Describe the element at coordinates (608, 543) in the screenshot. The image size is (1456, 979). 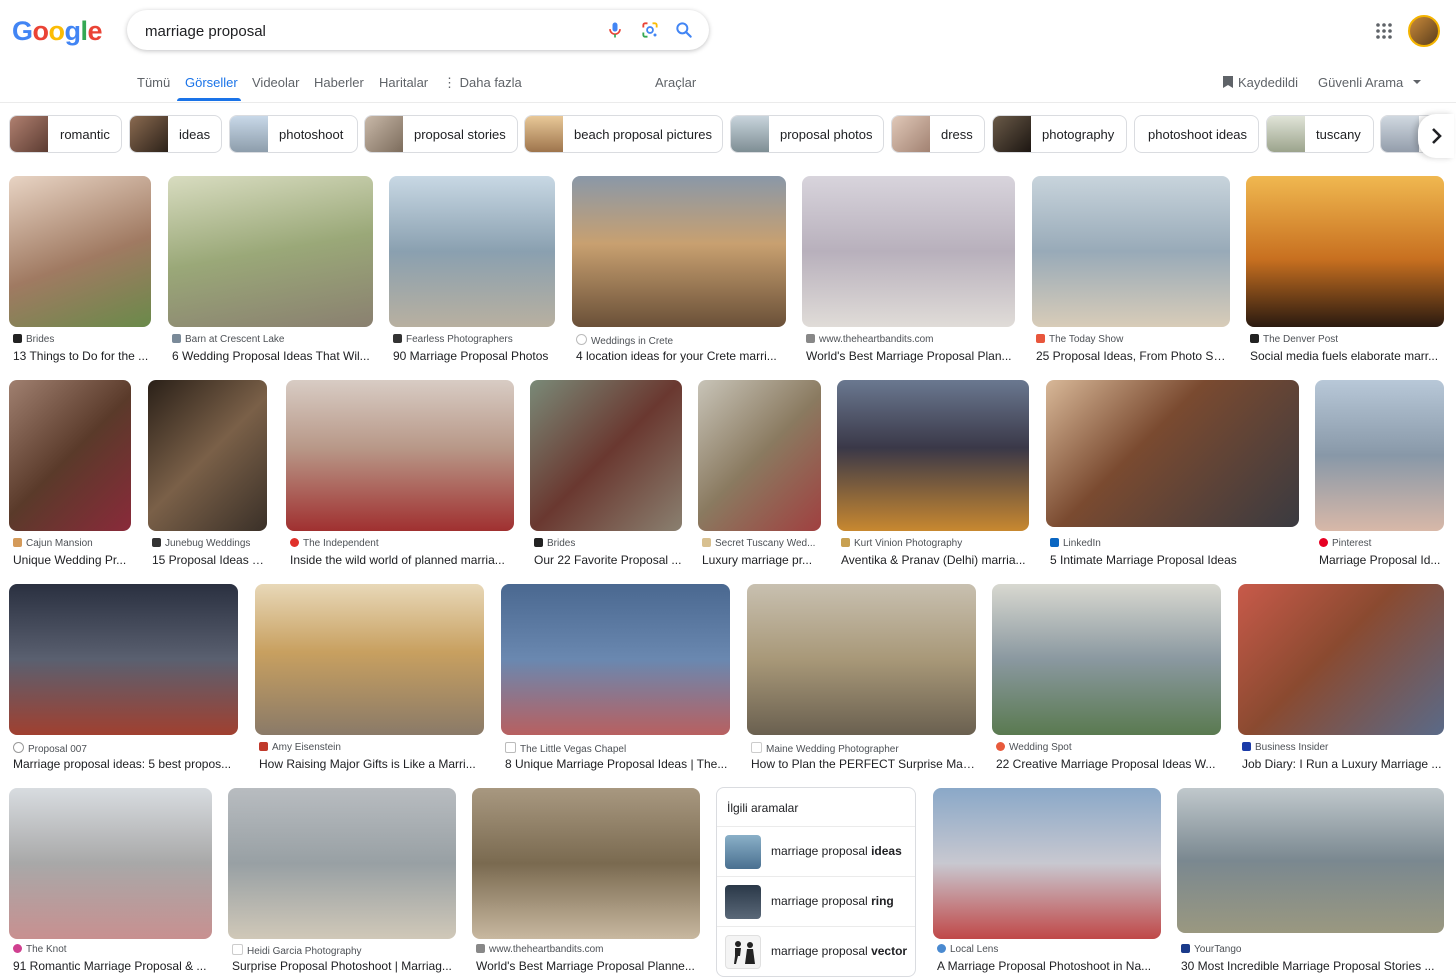
I see `result-source: Brides` at that location.